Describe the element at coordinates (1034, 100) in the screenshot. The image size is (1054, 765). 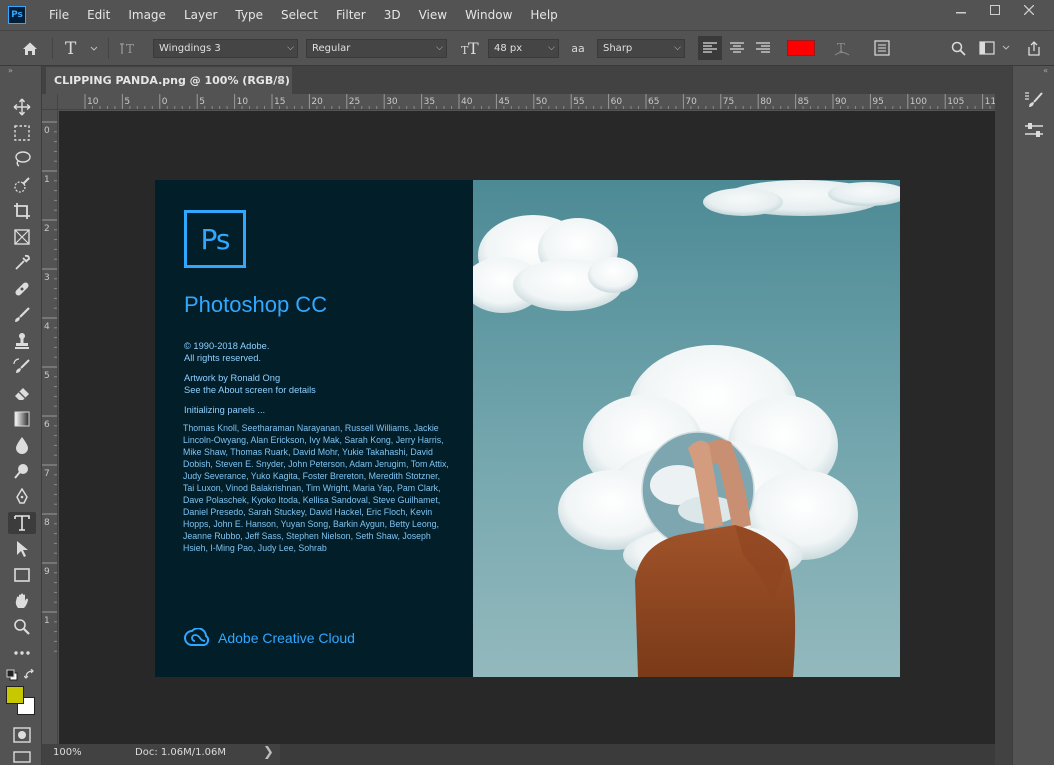
I see `brush-settings-panel-icon` at that location.